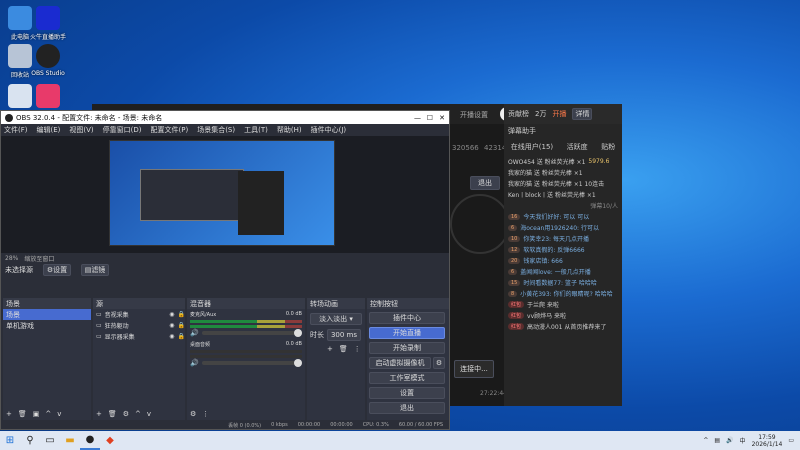 The width and height of the screenshot is (800, 450). Describe the element at coordinates (705, 440) in the screenshot. I see `up-arrow-icon: ^` at that location.